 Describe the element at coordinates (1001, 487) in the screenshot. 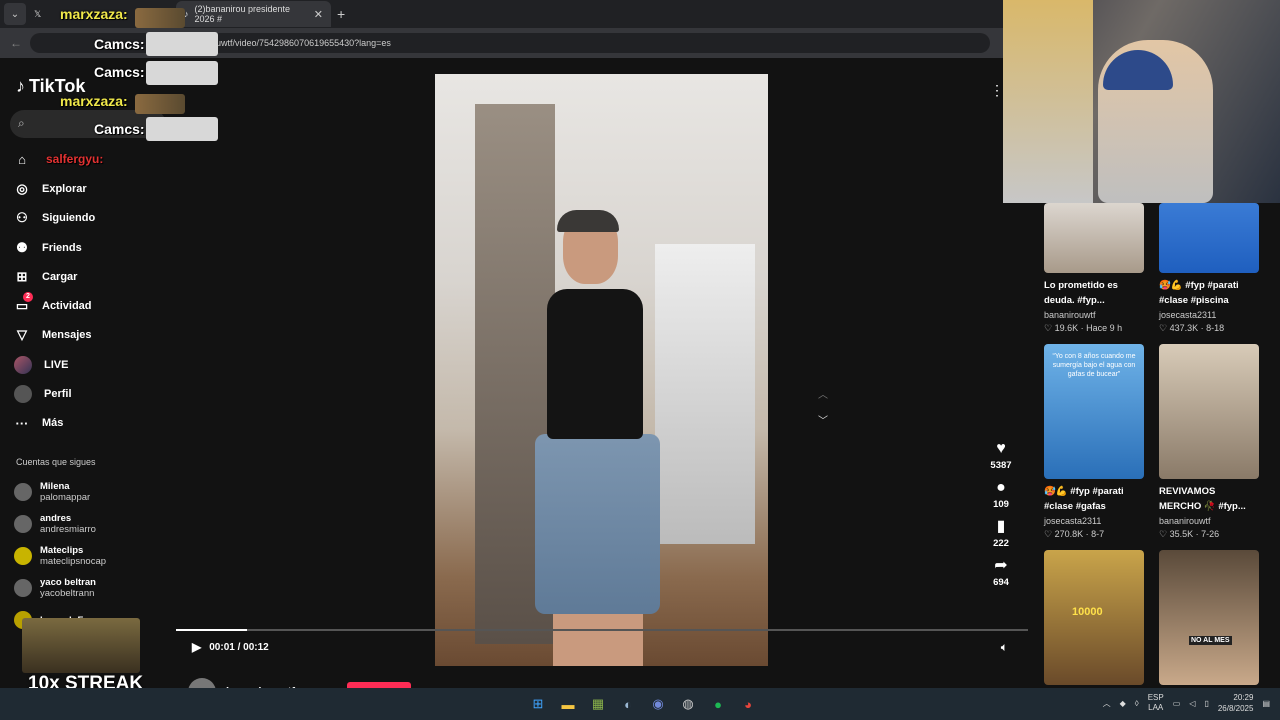

I see `comment-icon: ●` at that location.